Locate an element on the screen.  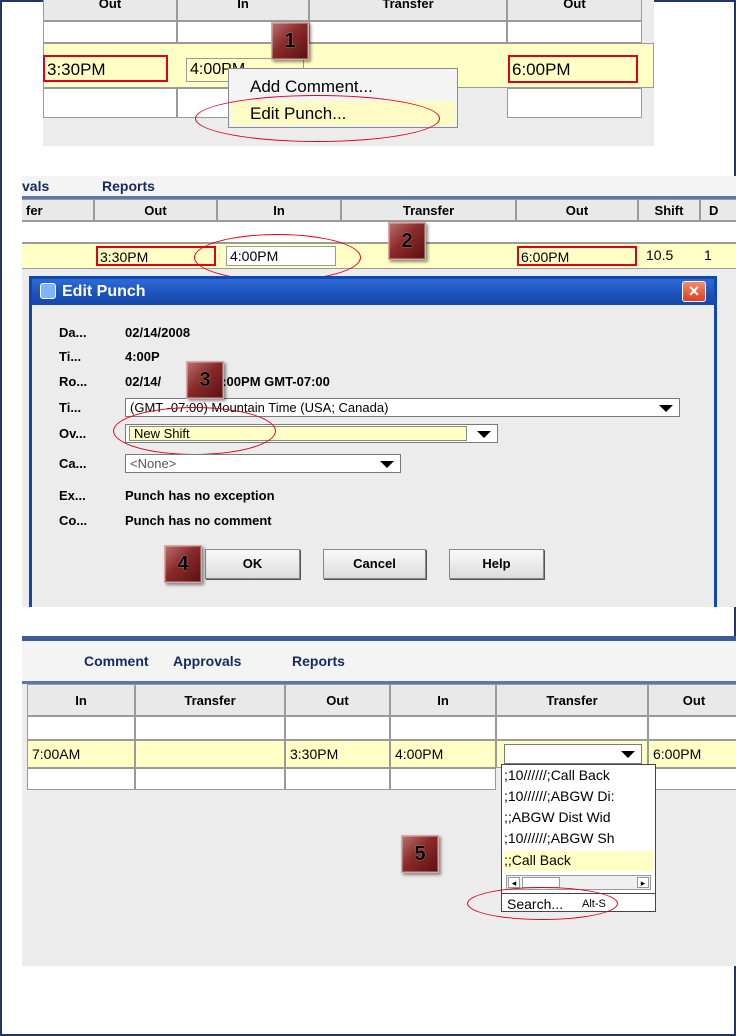
nav-approvals: vals is located at coordinates (35, 186).